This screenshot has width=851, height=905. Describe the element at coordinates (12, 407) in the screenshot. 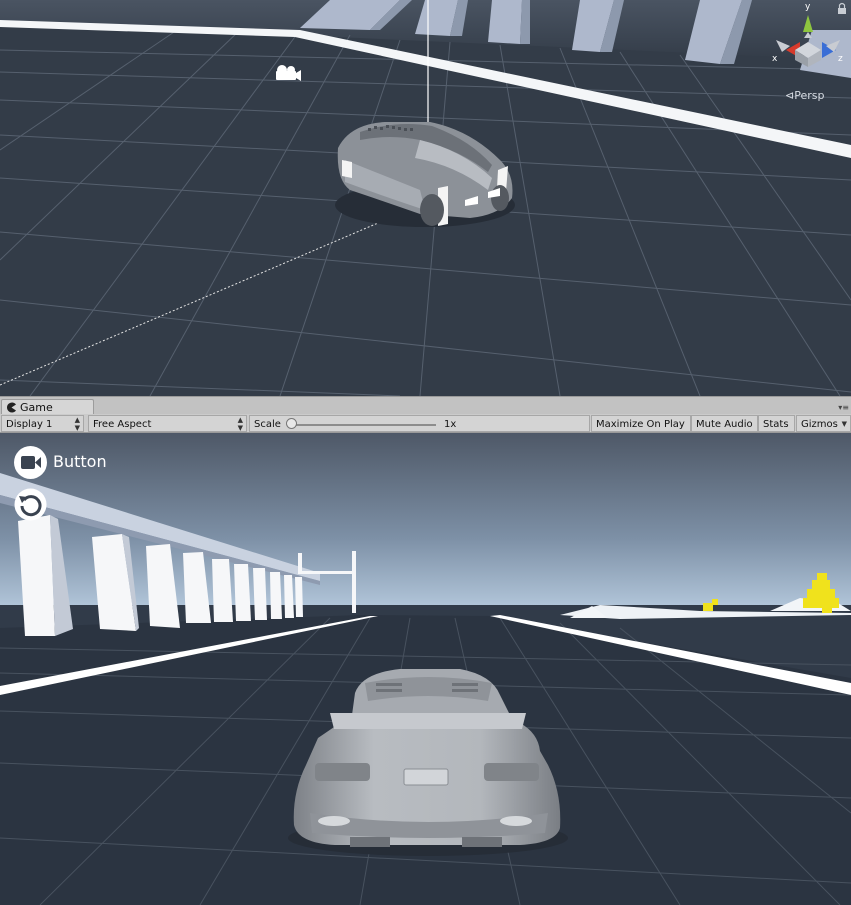

I see `pacman-game-icon` at that location.